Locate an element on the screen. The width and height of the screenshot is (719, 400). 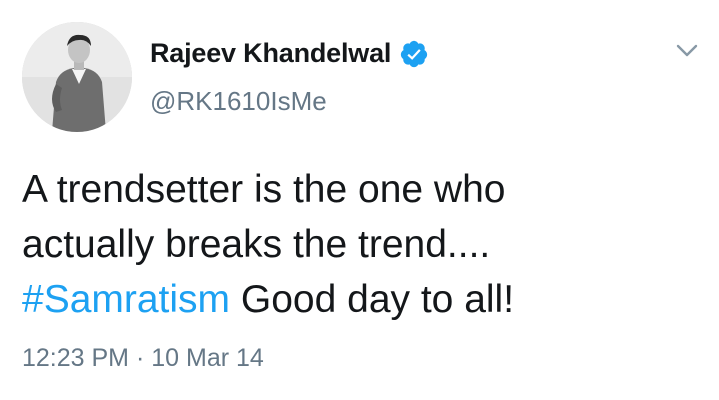
avatar-photo is located at coordinates (77, 77).